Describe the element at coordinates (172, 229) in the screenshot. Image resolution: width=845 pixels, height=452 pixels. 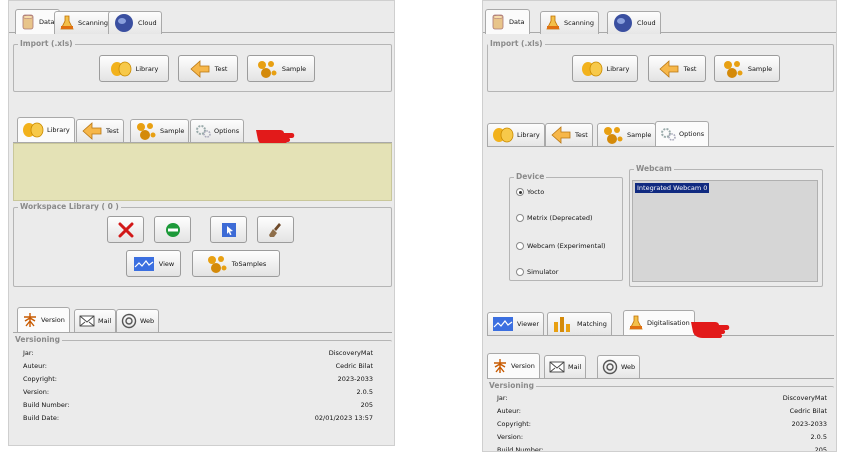
I see `remove-button` at that location.